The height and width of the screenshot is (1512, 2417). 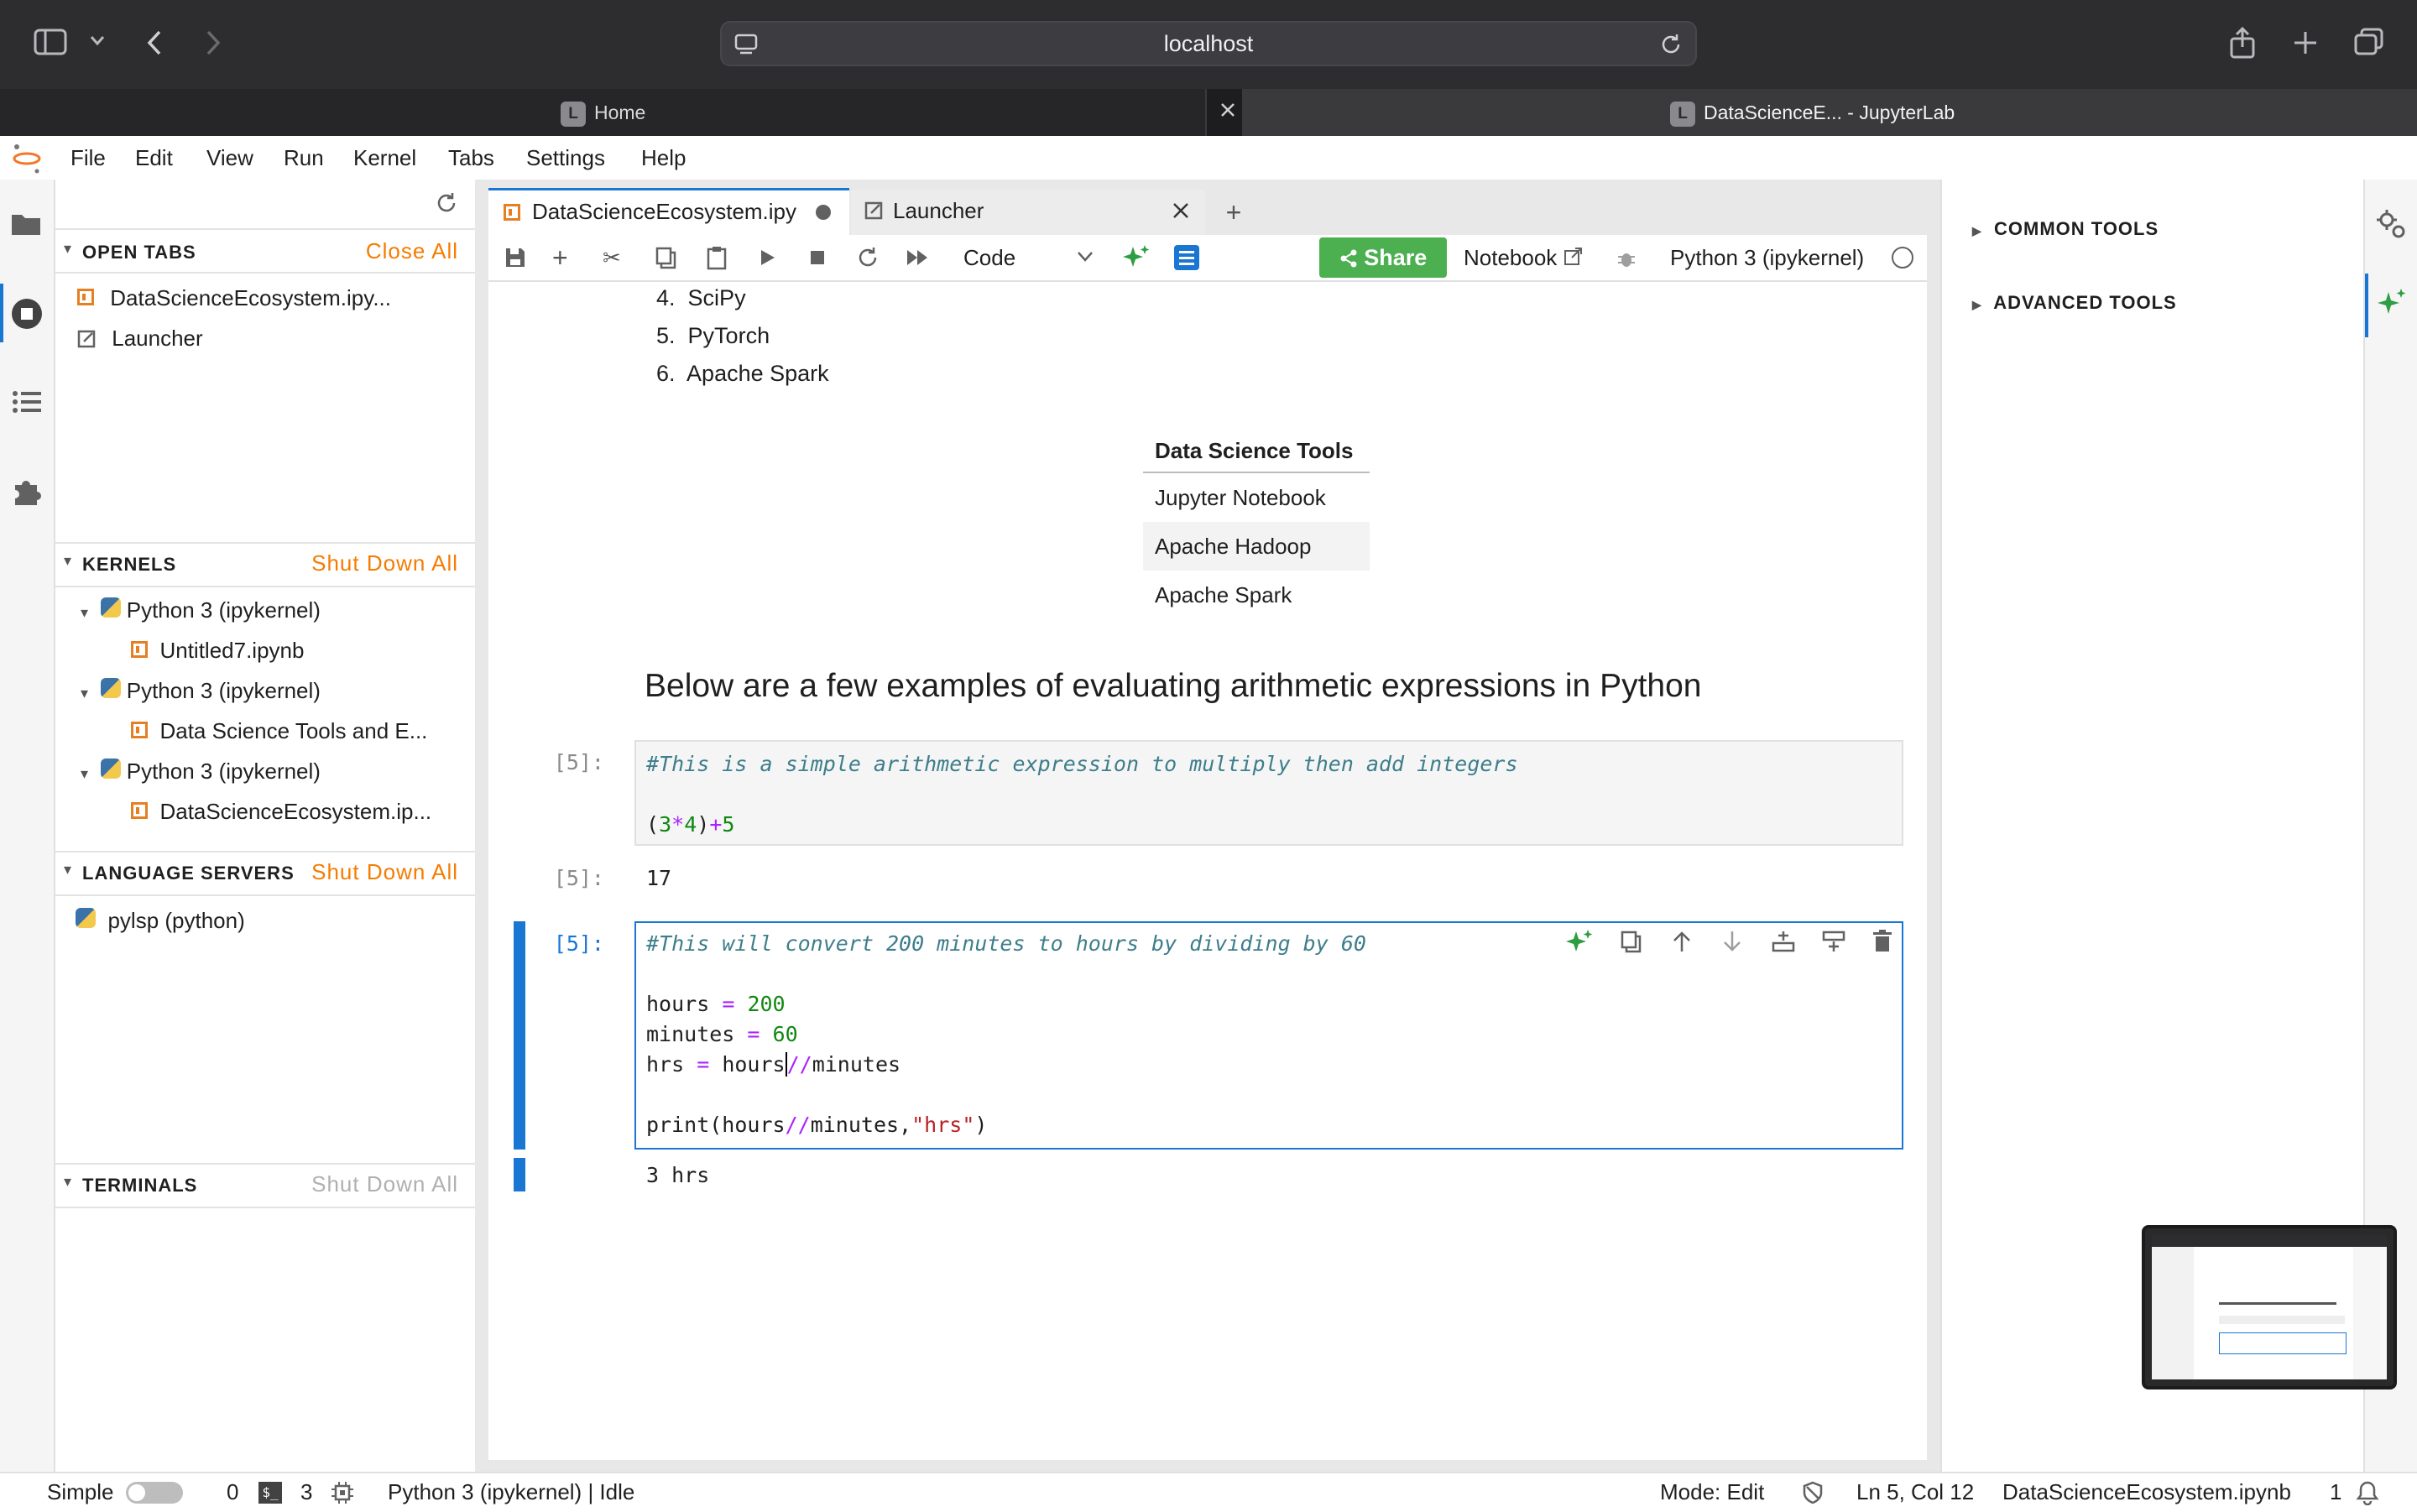 I want to click on open-in-notebook-link: Notebook, so click(x=1524, y=258).